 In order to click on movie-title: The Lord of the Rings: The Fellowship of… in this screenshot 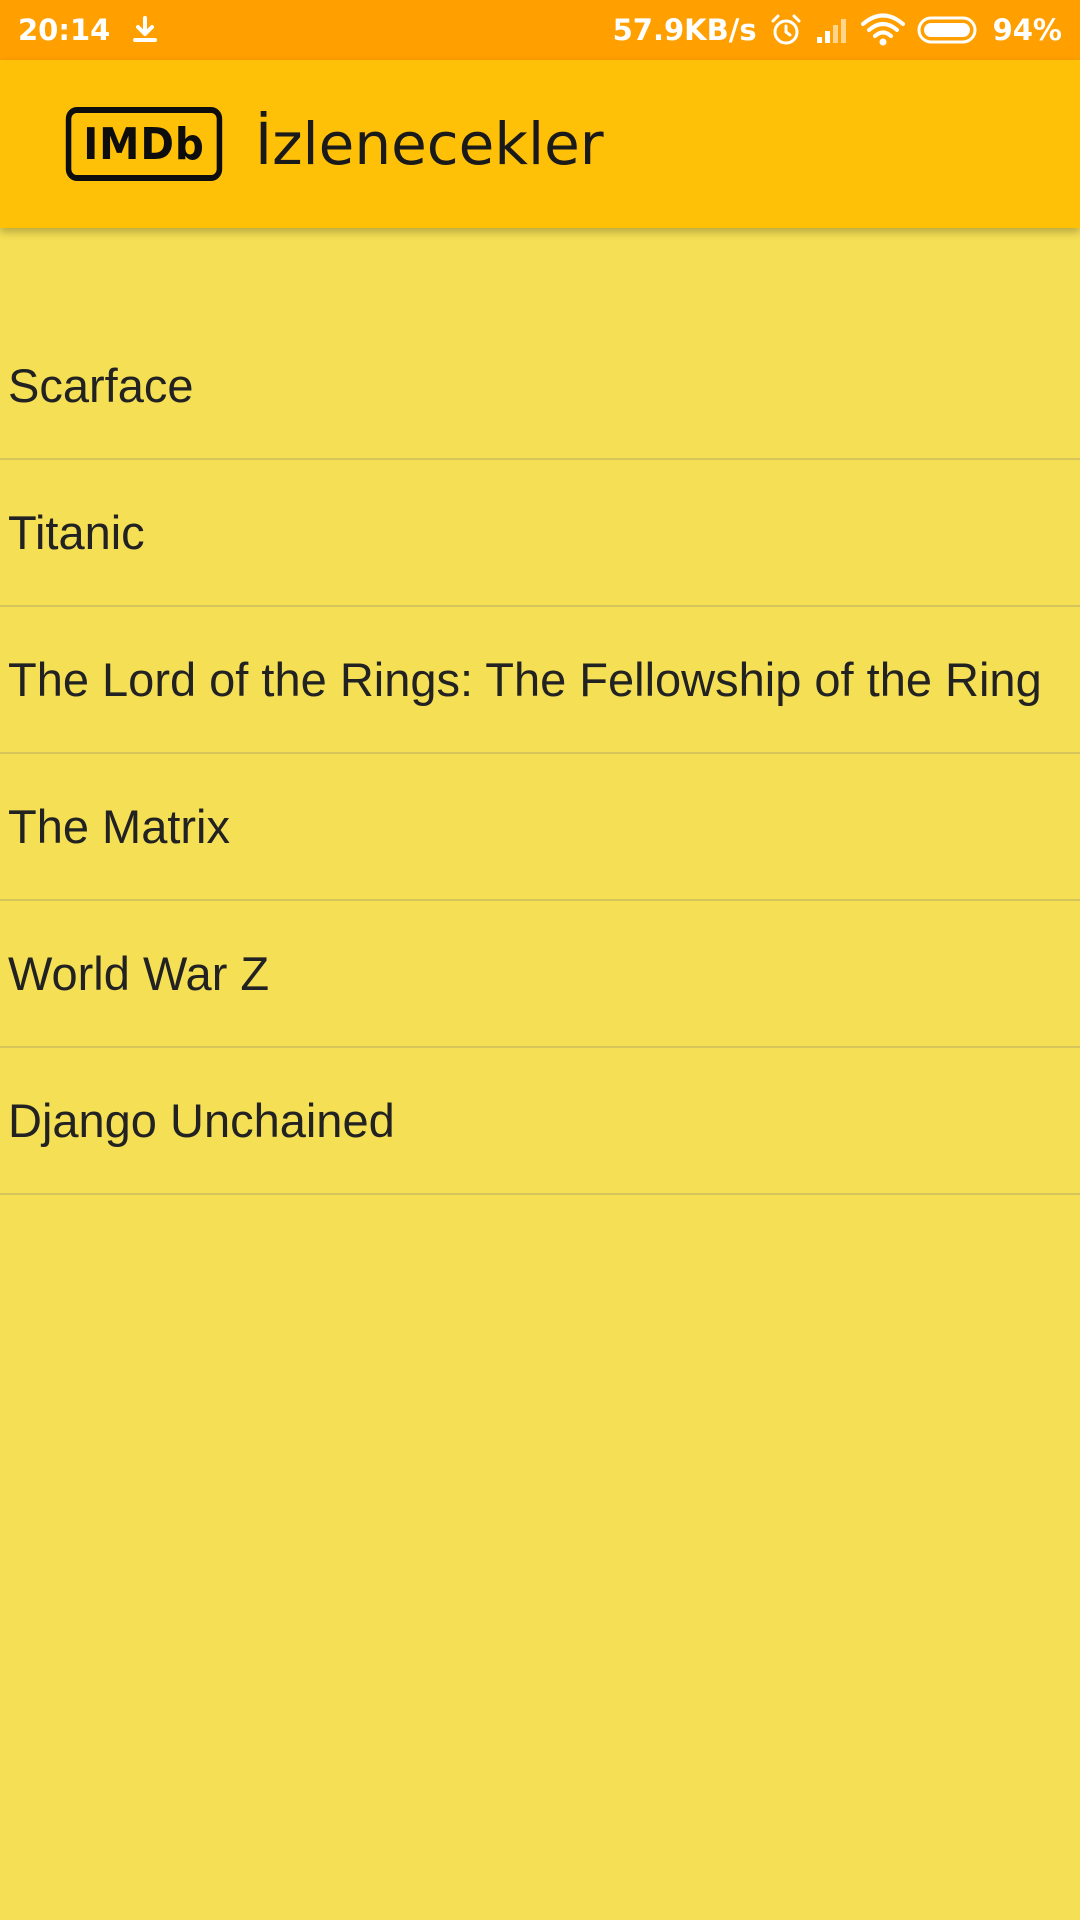, I will do `click(525, 679)`.